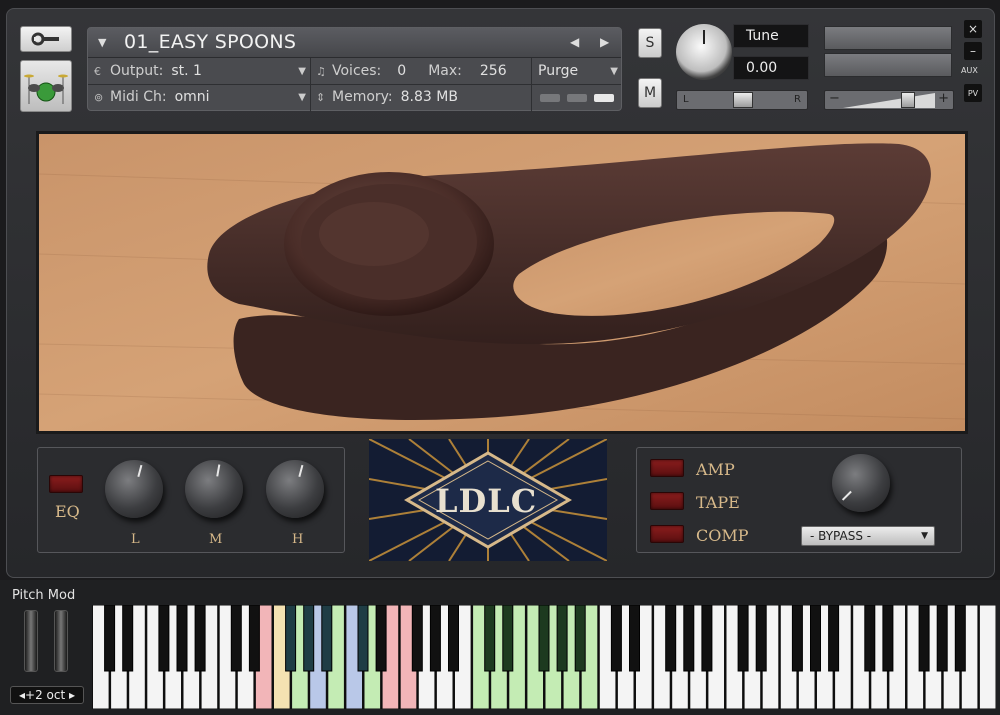  Describe the element at coordinates (973, 29) in the screenshot. I see `close-button: ×` at that location.